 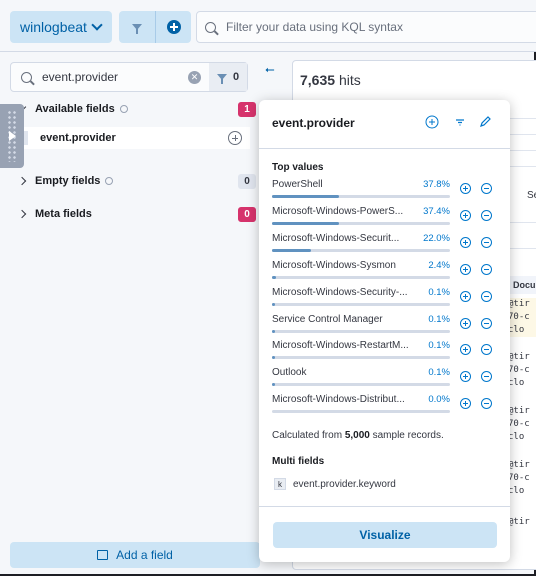 I want to click on search-icon, so click(x=26, y=77).